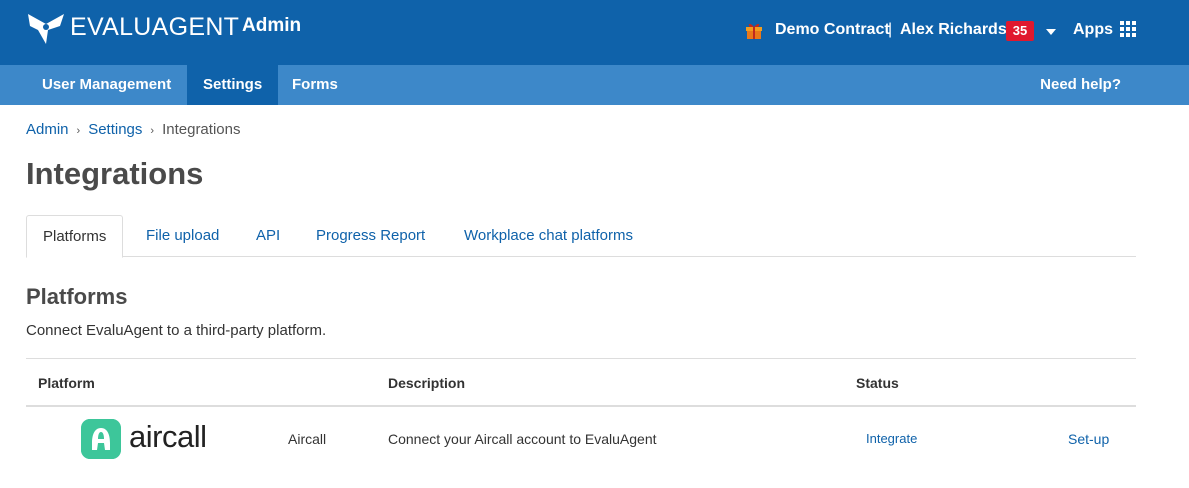 This screenshot has height=488, width=1189. What do you see at coordinates (268, 236) in the screenshot?
I see `tab-api: API` at bounding box center [268, 236].